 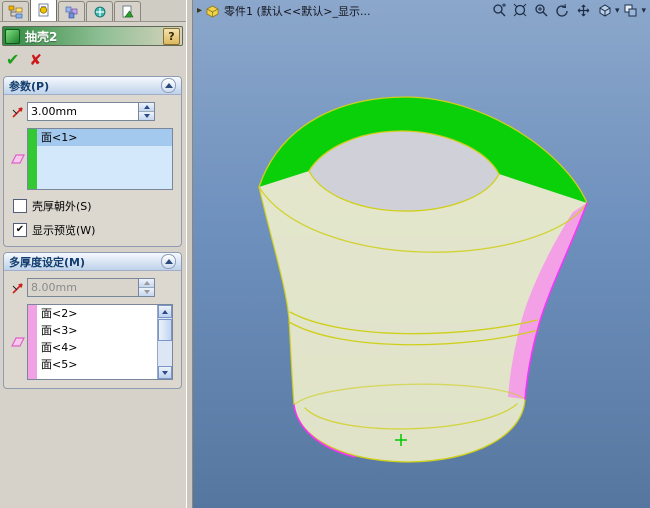 I want to click on shell-thickness-input, so click(x=83, y=111).